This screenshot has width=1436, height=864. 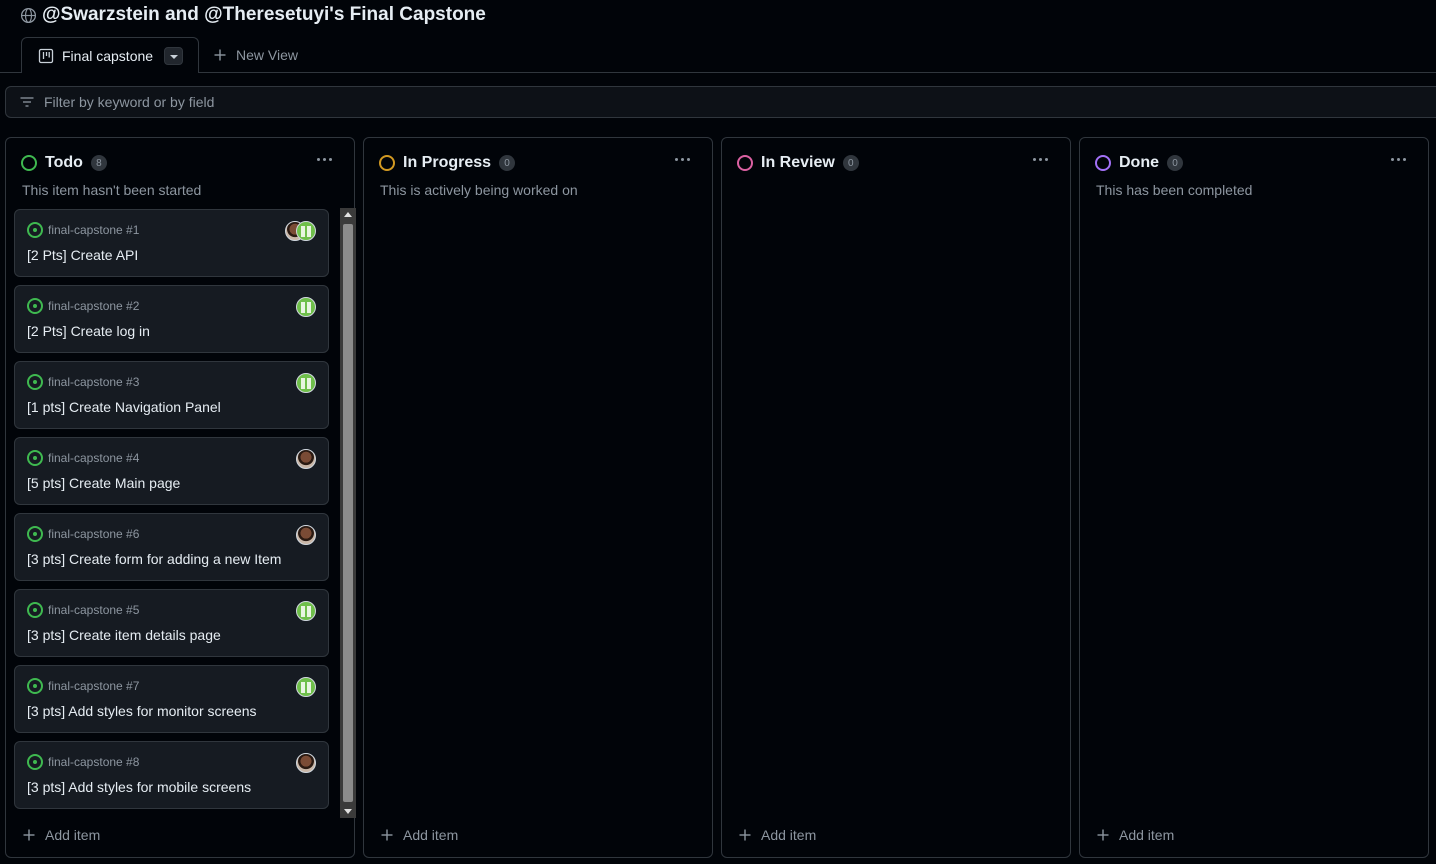 What do you see at coordinates (142, 711) in the screenshot?
I see `issue-title: [3 pts] Add styles for monitor screens` at bounding box center [142, 711].